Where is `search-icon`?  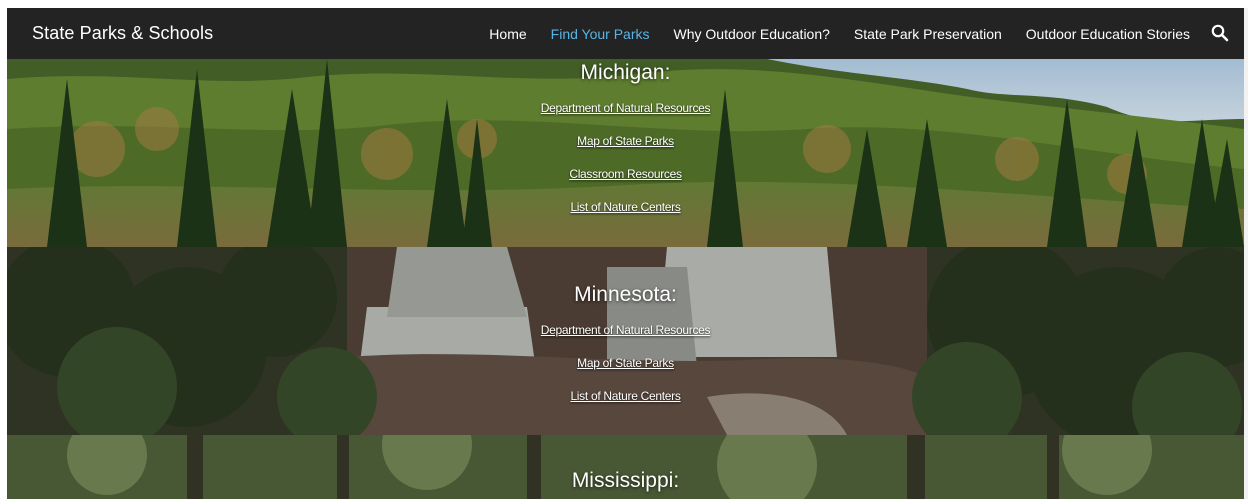
search-icon is located at coordinates (1220, 33).